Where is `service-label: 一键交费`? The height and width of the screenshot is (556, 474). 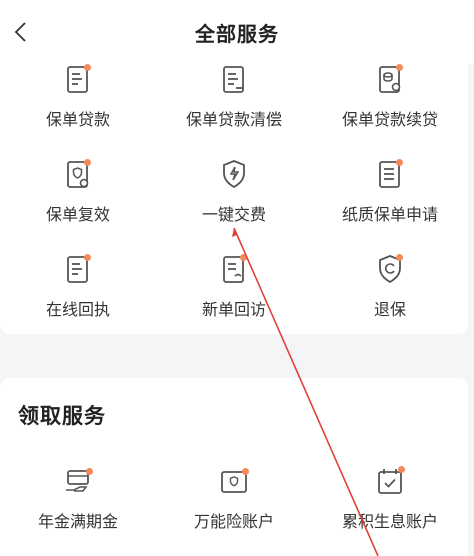
service-label: 一键交费 is located at coordinates (233, 214).